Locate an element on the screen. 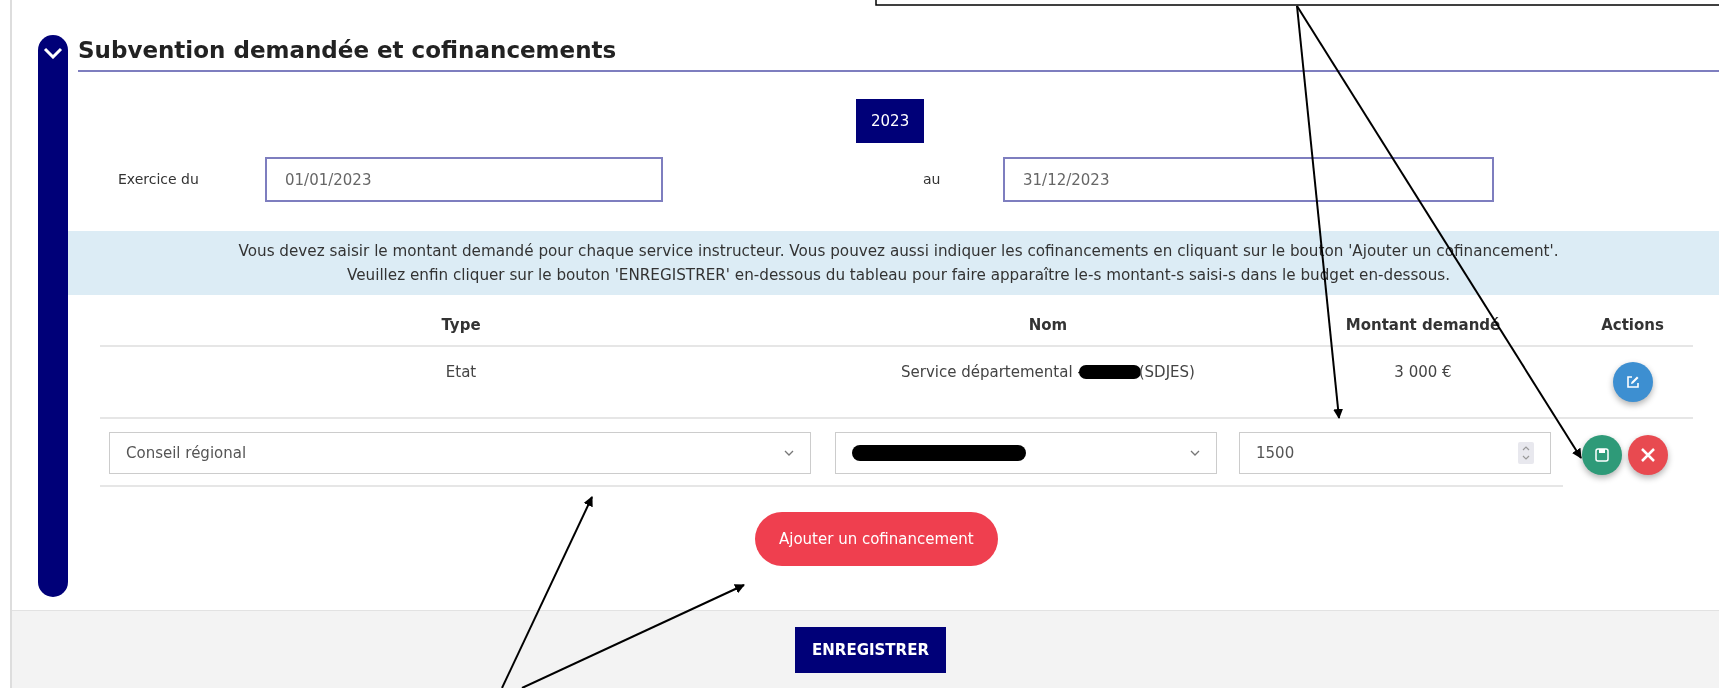 This screenshot has width=1719, height=688. select-value: Conseil régional is located at coordinates (186, 453).